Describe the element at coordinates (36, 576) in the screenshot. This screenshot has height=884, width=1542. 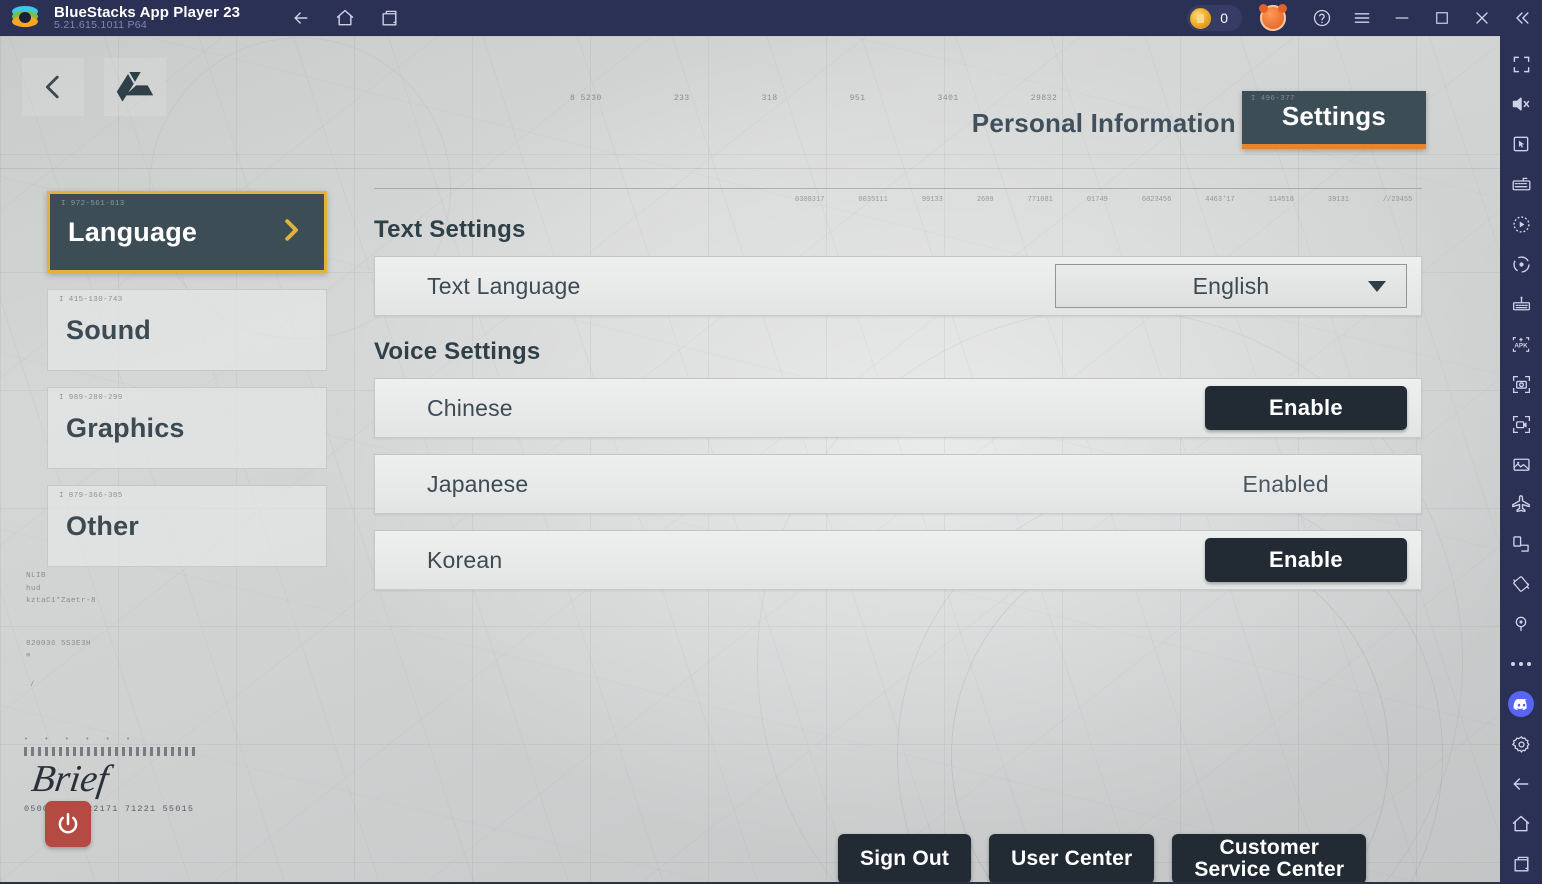
I see `decor-text-1: NLIB` at that location.